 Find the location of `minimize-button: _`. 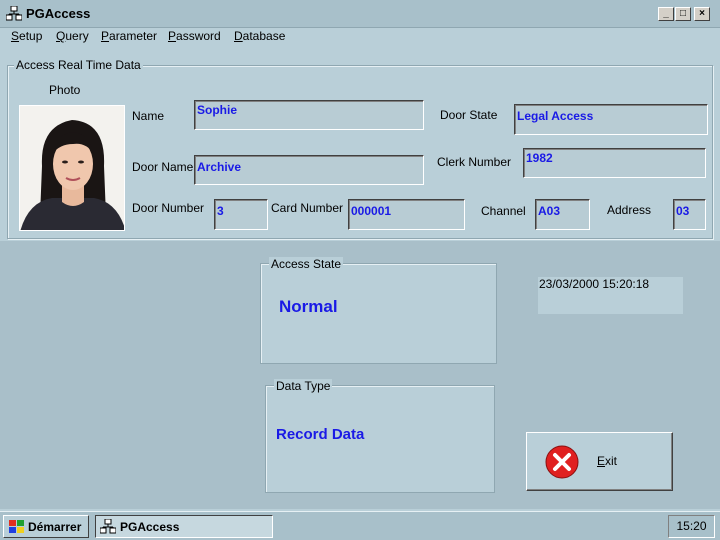

minimize-button: _ is located at coordinates (666, 14).